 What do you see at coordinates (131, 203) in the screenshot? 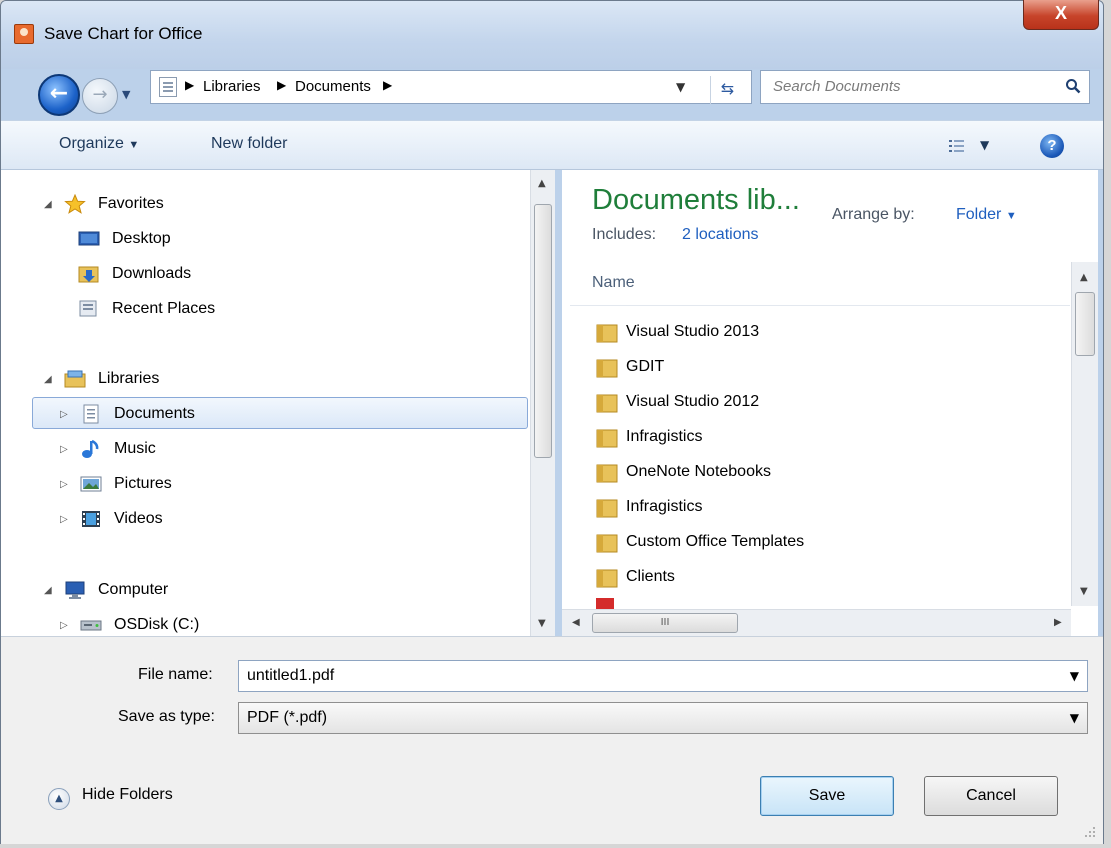
I see `sidebar-group-label: Favorites` at bounding box center [131, 203].